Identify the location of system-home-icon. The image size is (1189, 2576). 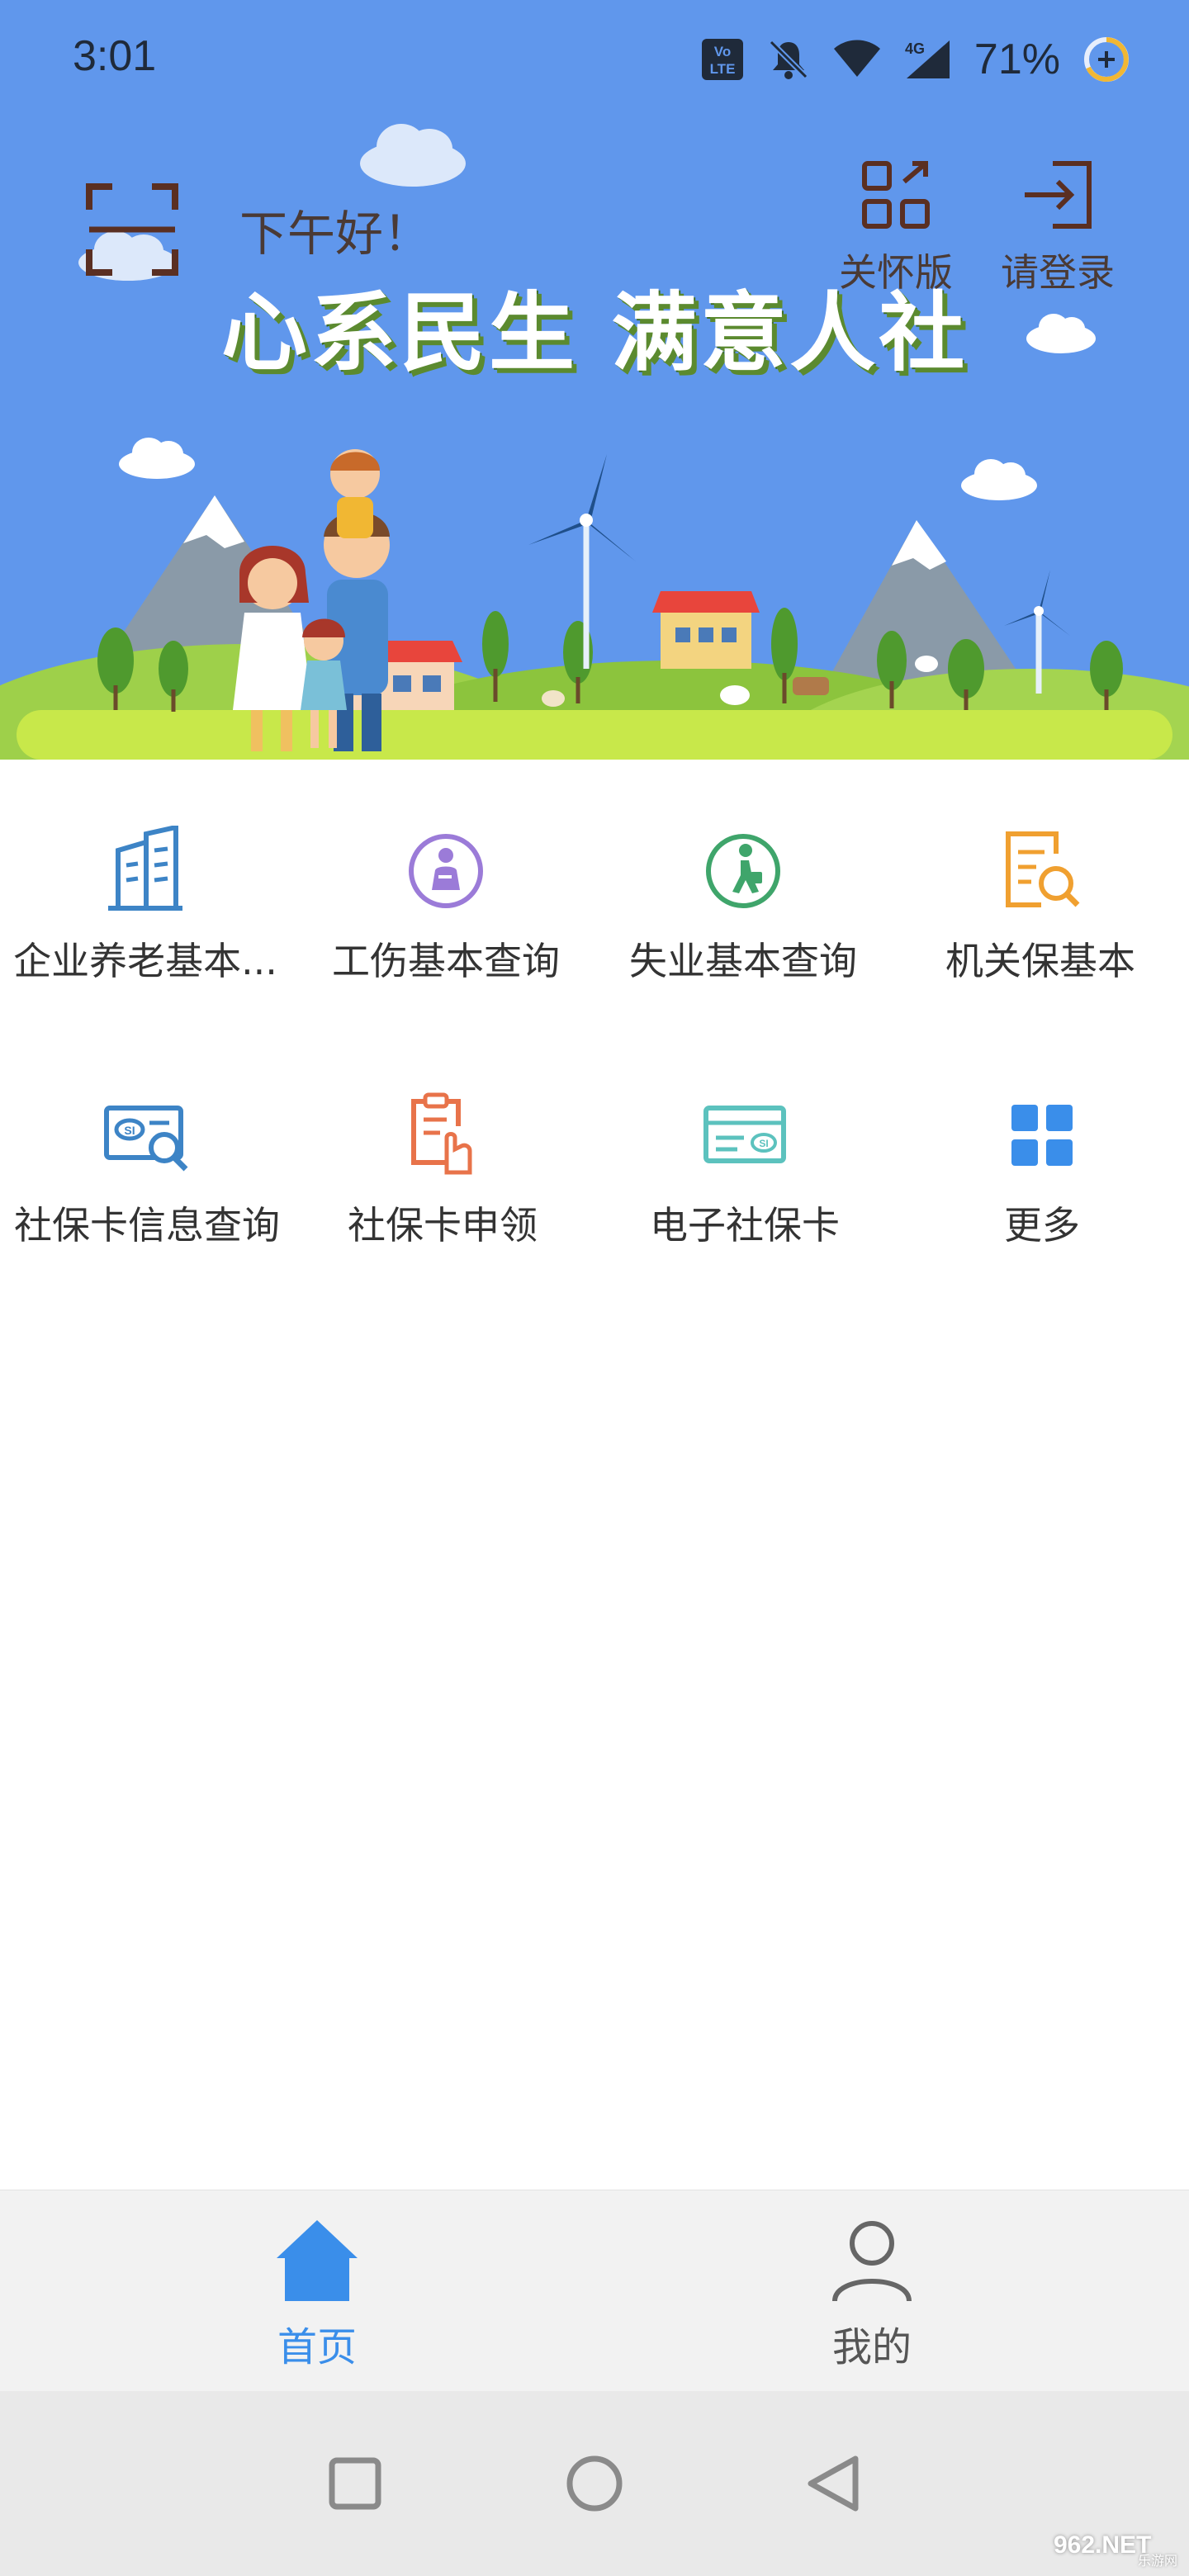
(594, 2483).